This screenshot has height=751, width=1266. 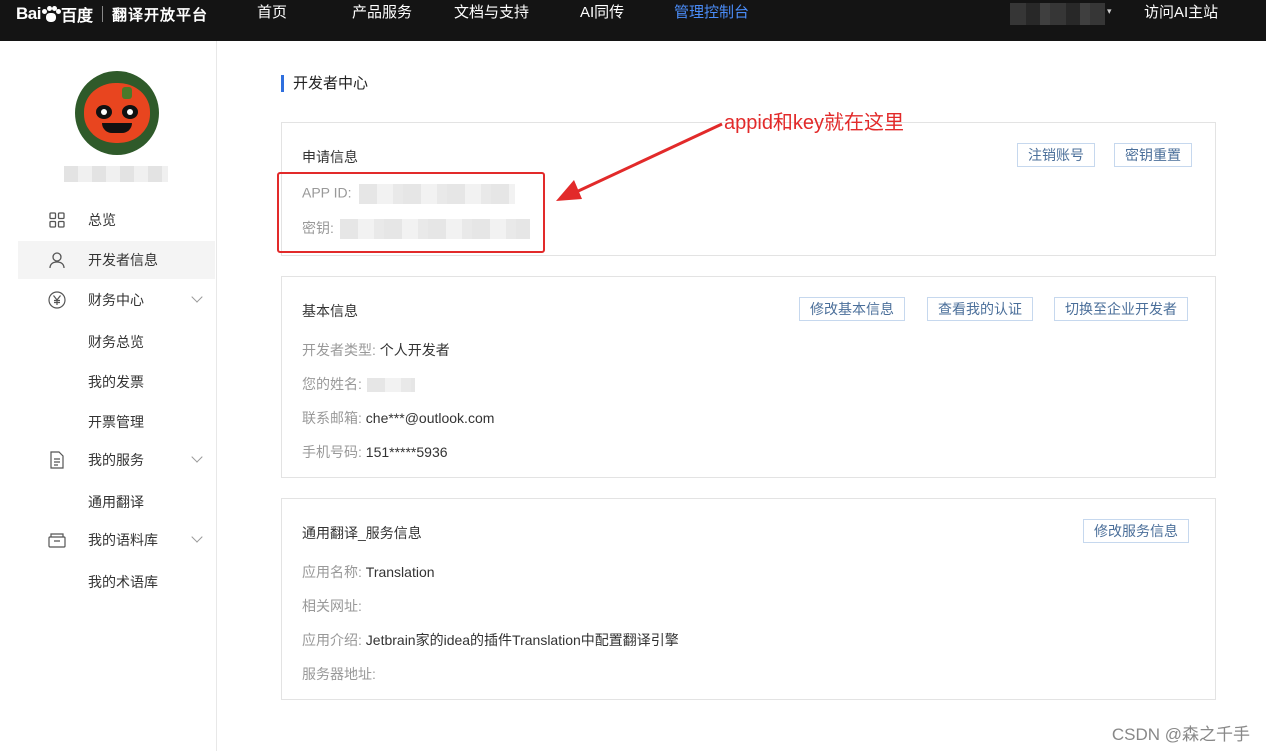 What do you see at coordinates (814, 123) in the screenshot?
I see `annotation-text: appid和key就在这里` at bounding box center [814, 123].